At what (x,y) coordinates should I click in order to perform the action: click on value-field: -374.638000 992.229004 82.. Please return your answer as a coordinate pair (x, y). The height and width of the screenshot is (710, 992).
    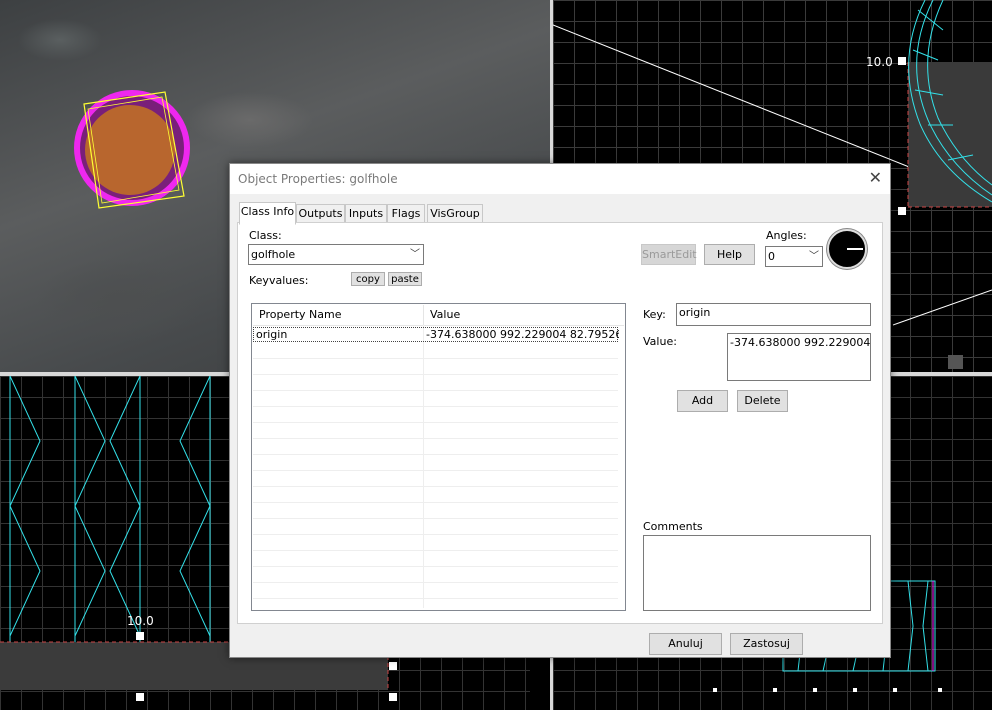
    Looking at the image, I should click on (799, 357).